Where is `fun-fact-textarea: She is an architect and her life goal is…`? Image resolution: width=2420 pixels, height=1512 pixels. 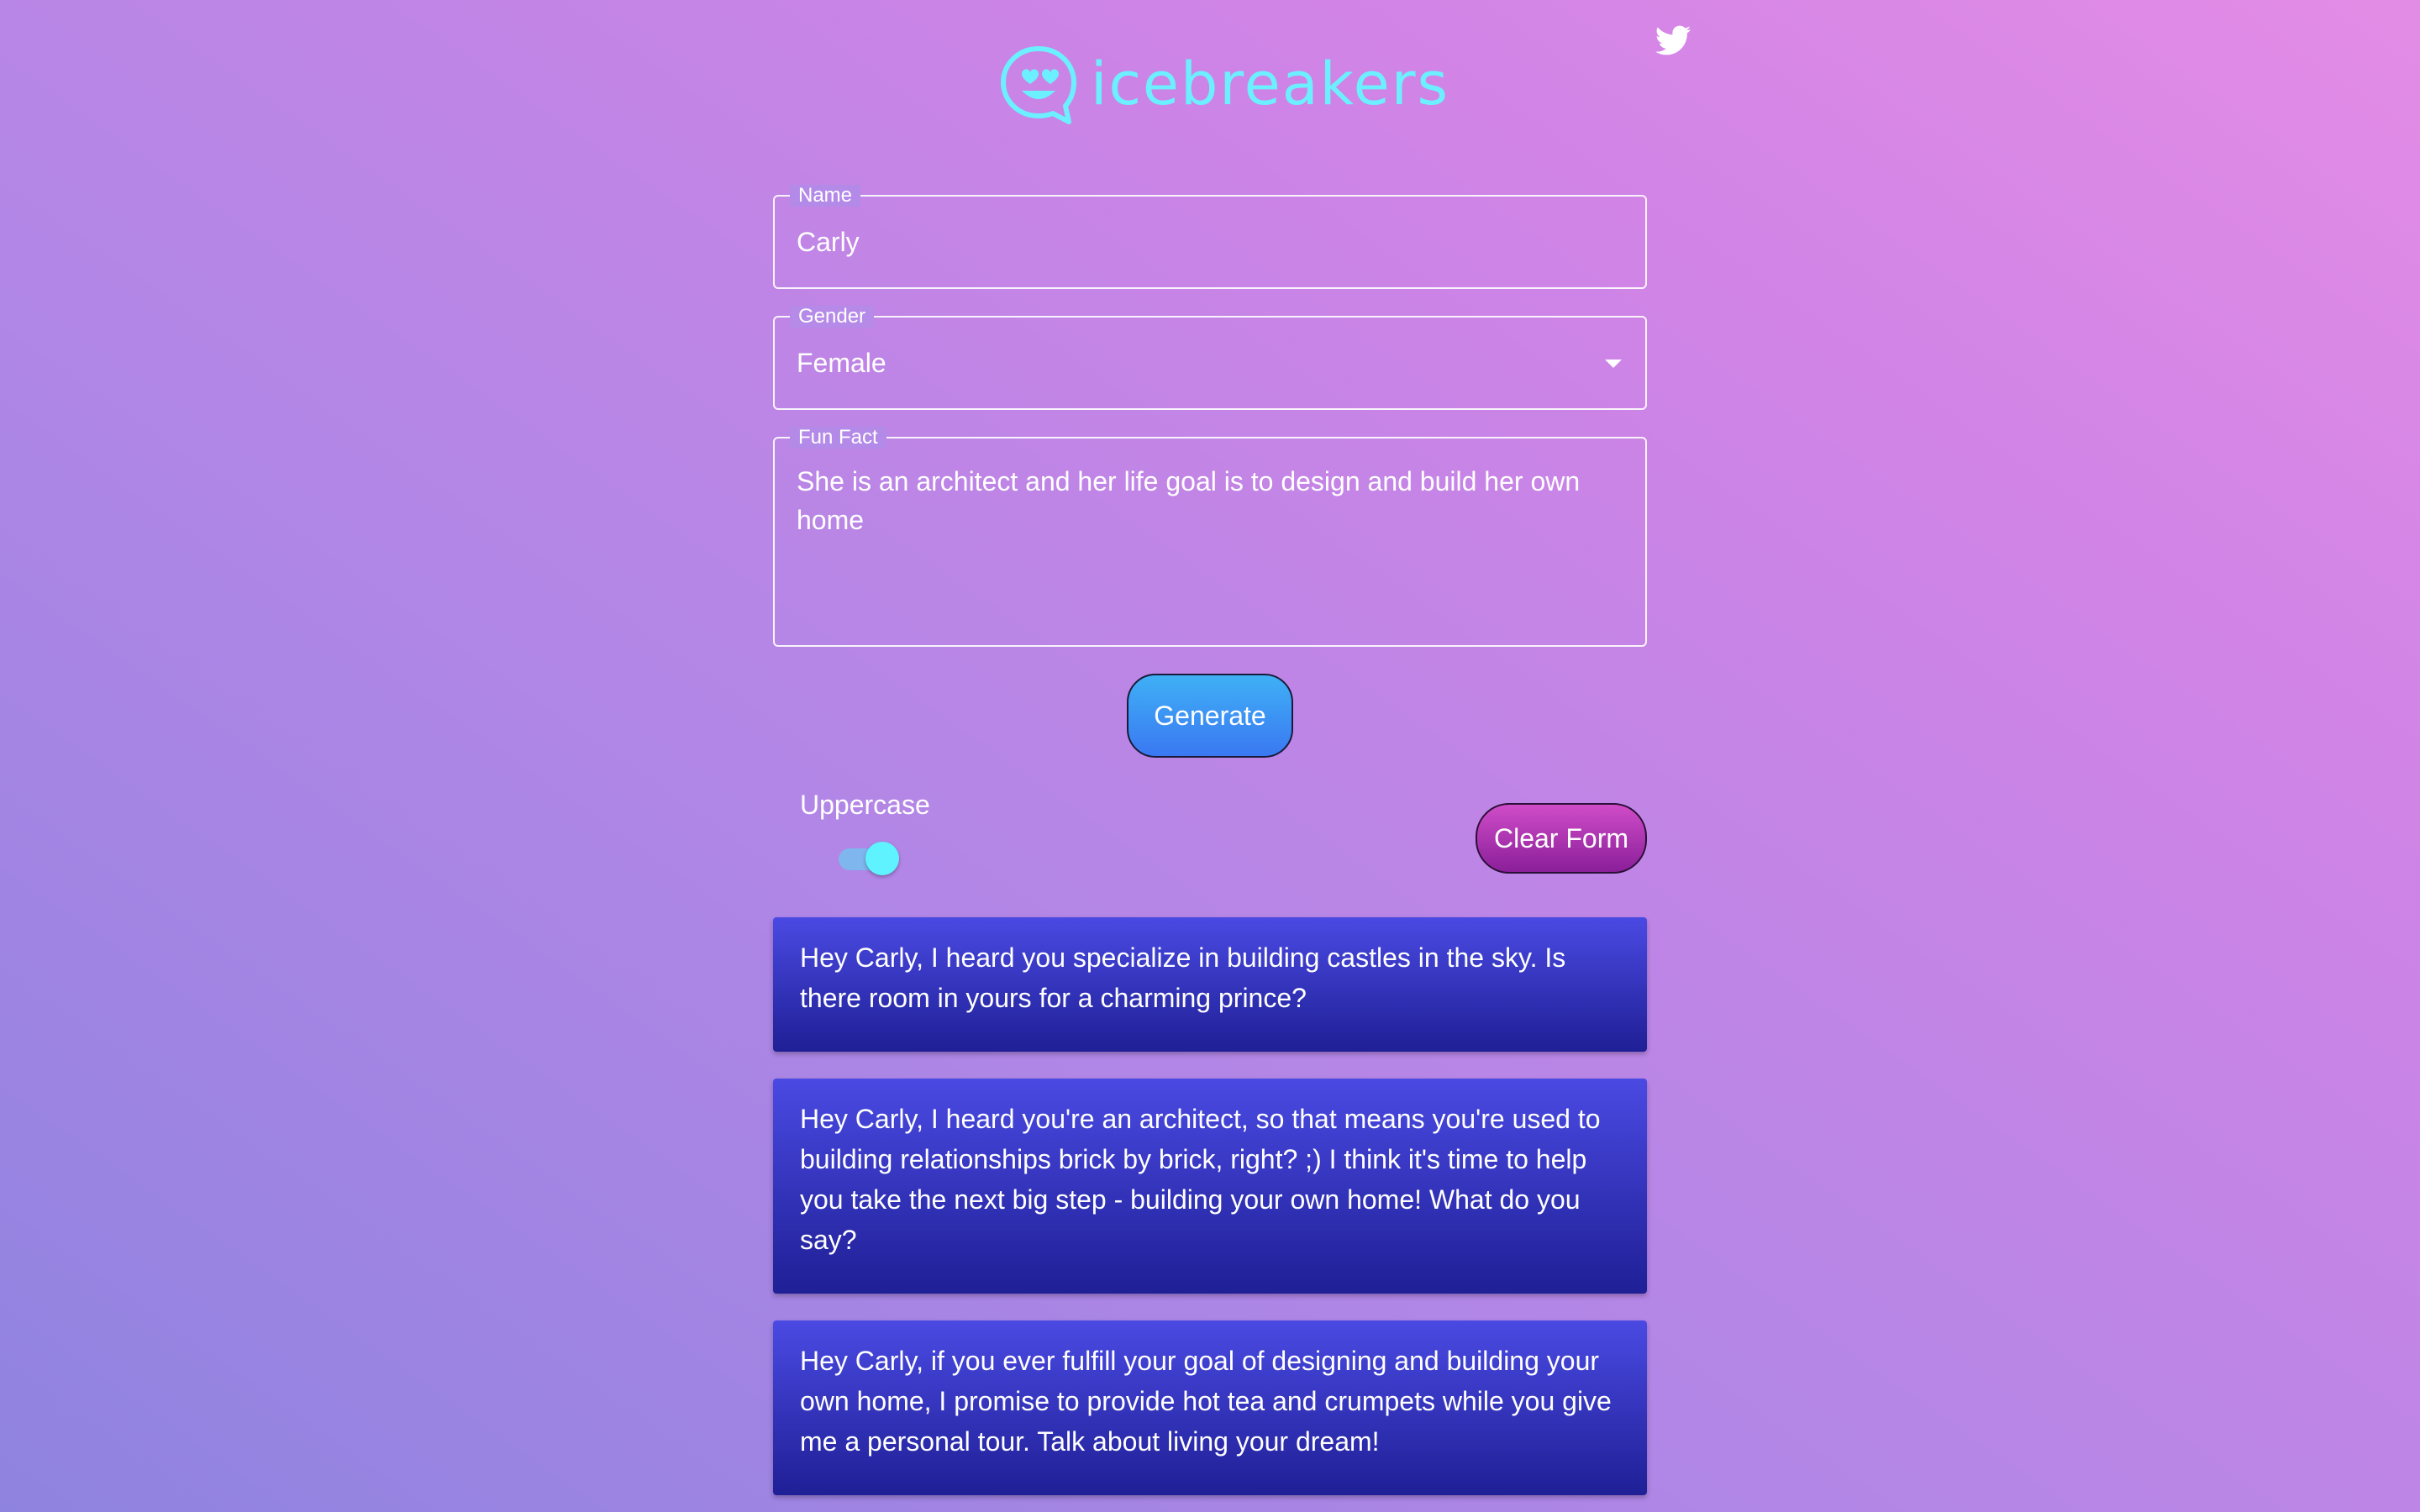
fun-fact-textarea: She is an architect and her life goal is… is located at coordinates (1204, 500).